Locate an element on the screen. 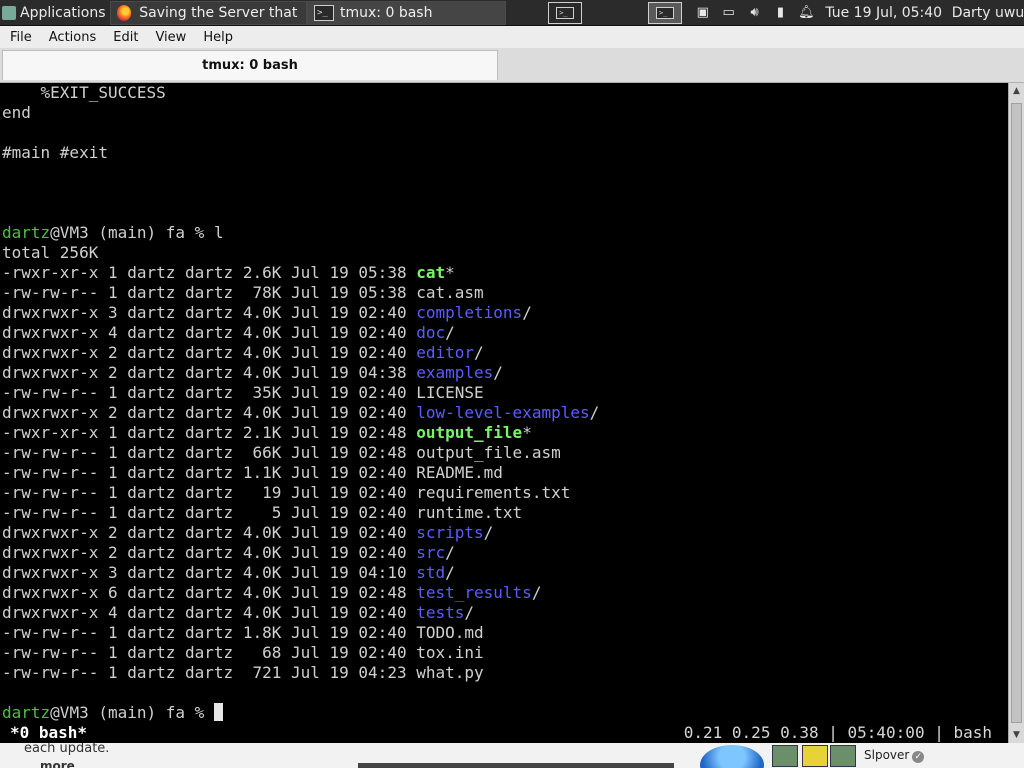 Image resolution: width=1024 pixels, height=768 pixels. workspace-button-2: >_ is located at coordinates (664, 13).